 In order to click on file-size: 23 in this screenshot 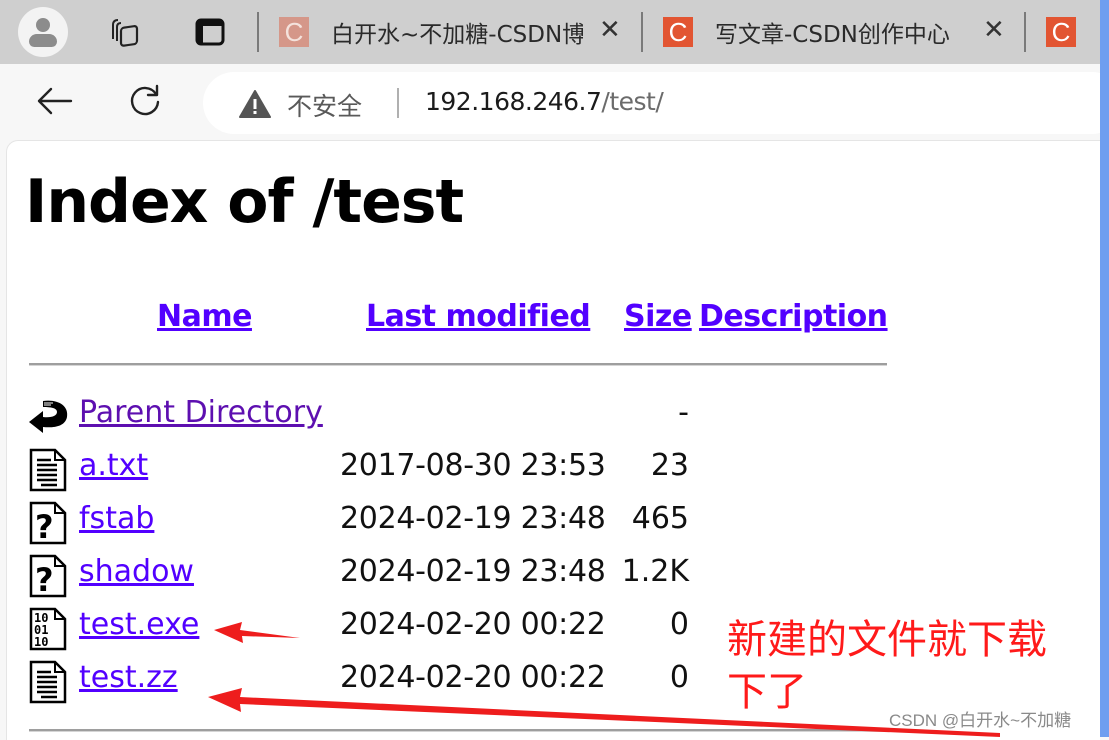, I will do `click(669, 465)`.